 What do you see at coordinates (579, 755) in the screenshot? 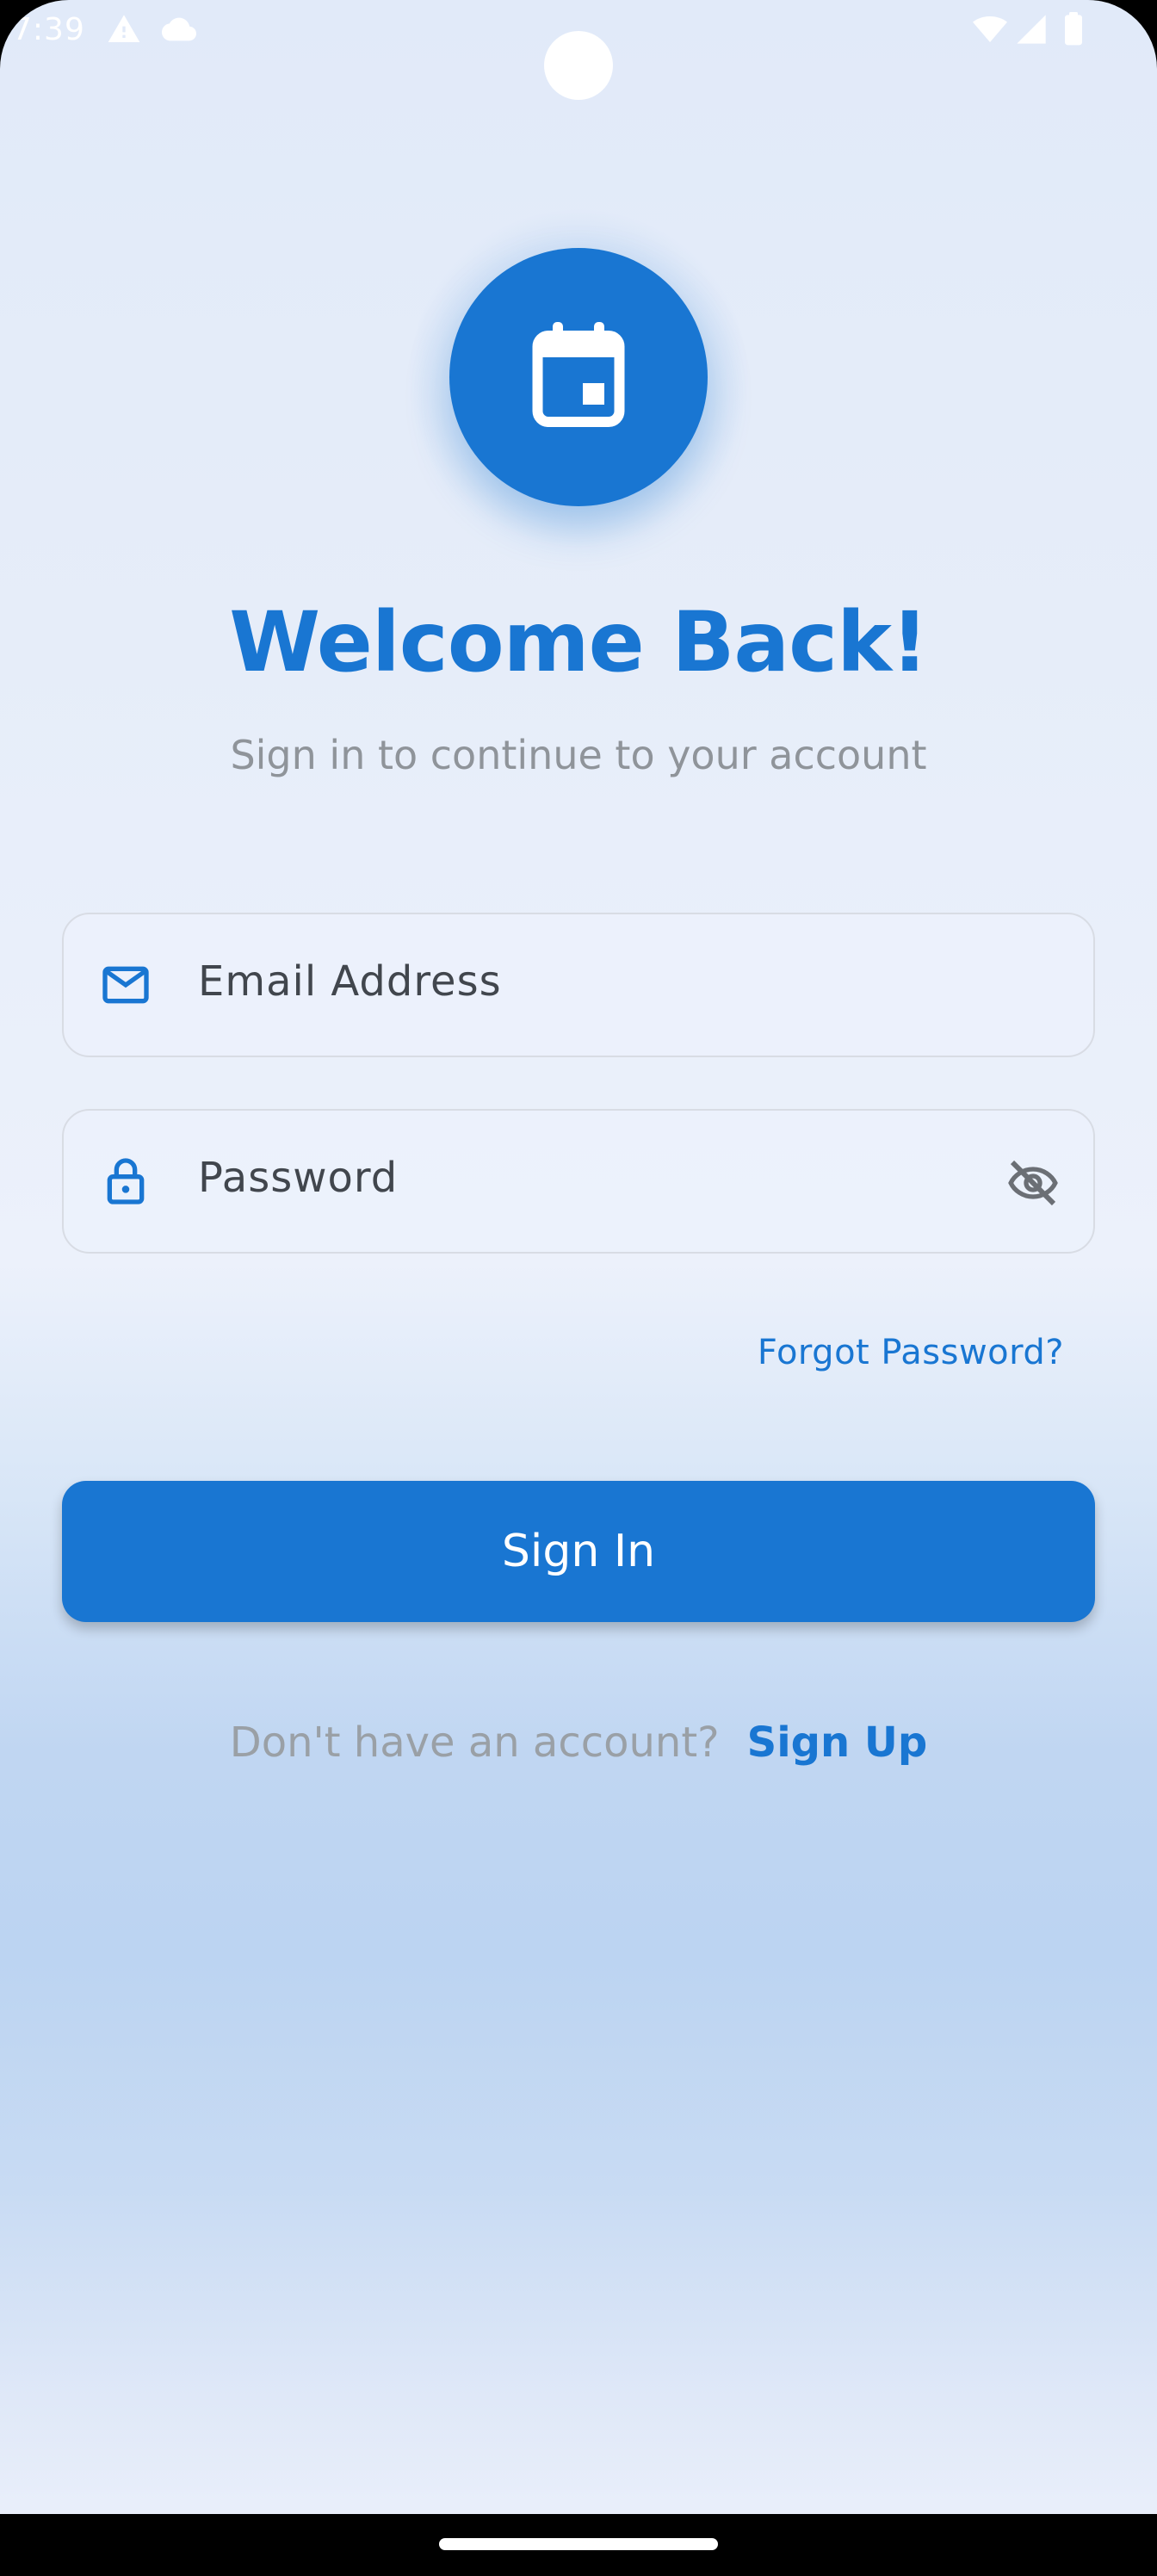
I see `page-subtitle: Sign in to continue to your account` at bounding box center [579, 755].